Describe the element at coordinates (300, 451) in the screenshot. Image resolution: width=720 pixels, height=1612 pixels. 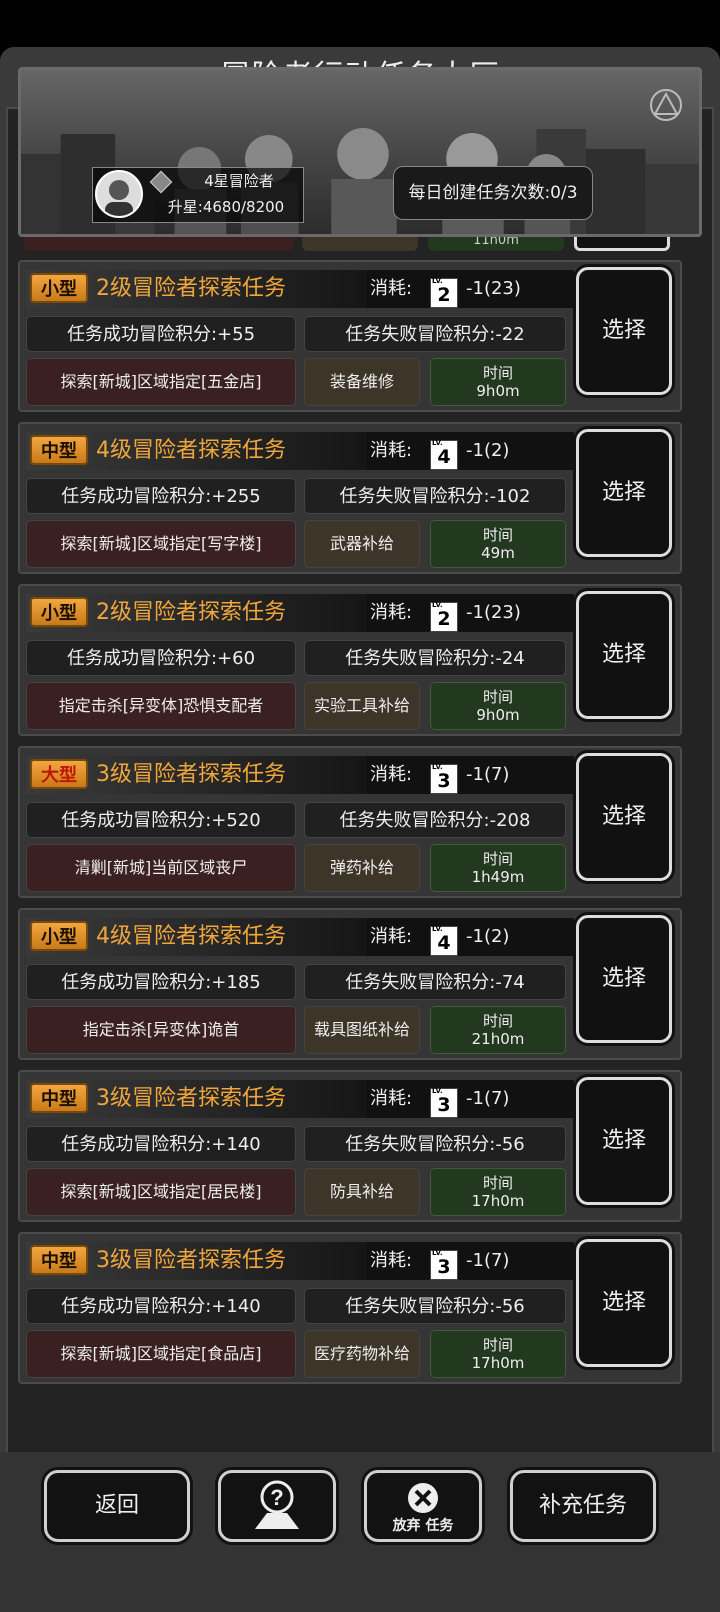
I see `mission-header: 中型 4级冒险者探索任务 消耗: LV. 4 -1(2)` at that location.